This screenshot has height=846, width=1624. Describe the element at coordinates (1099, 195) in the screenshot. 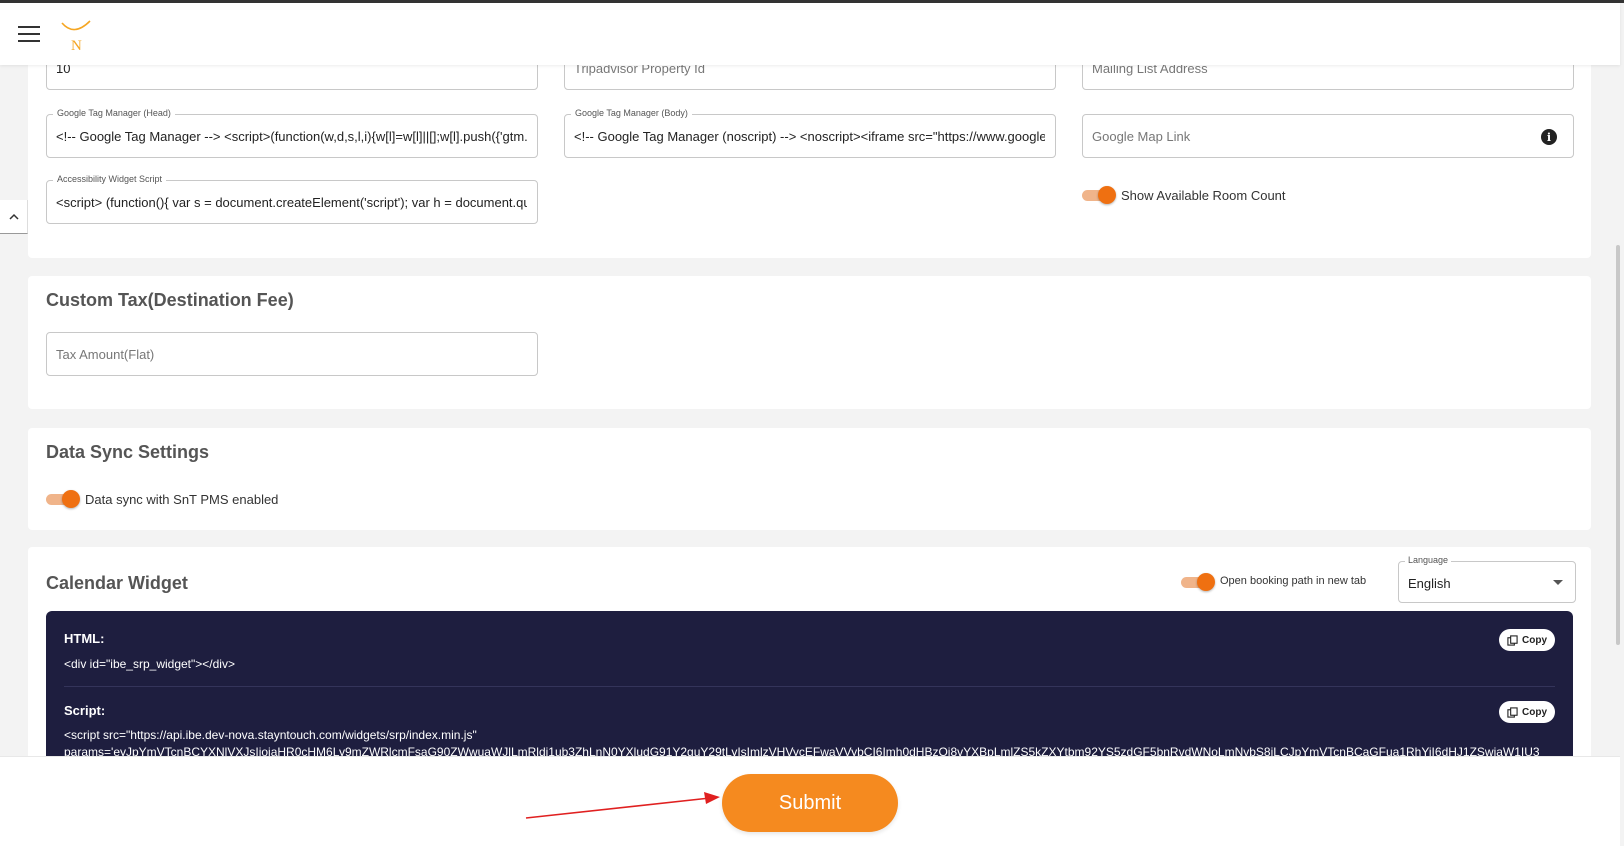

I see `show-room-count-toggle` at that location.